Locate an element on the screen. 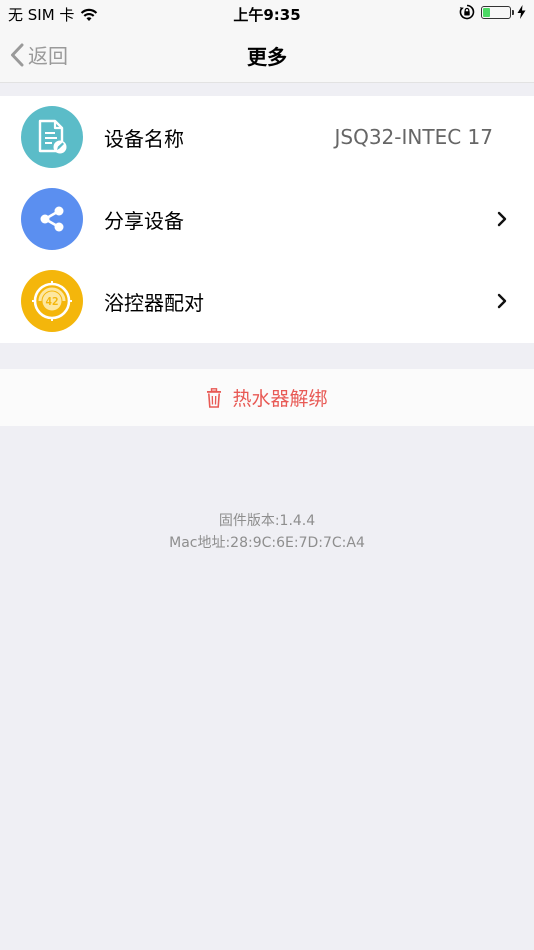 Image resolution: width=534 pixels, height=950 pixels. status-time: 上午9:35 is located at coordinates (267, 15).